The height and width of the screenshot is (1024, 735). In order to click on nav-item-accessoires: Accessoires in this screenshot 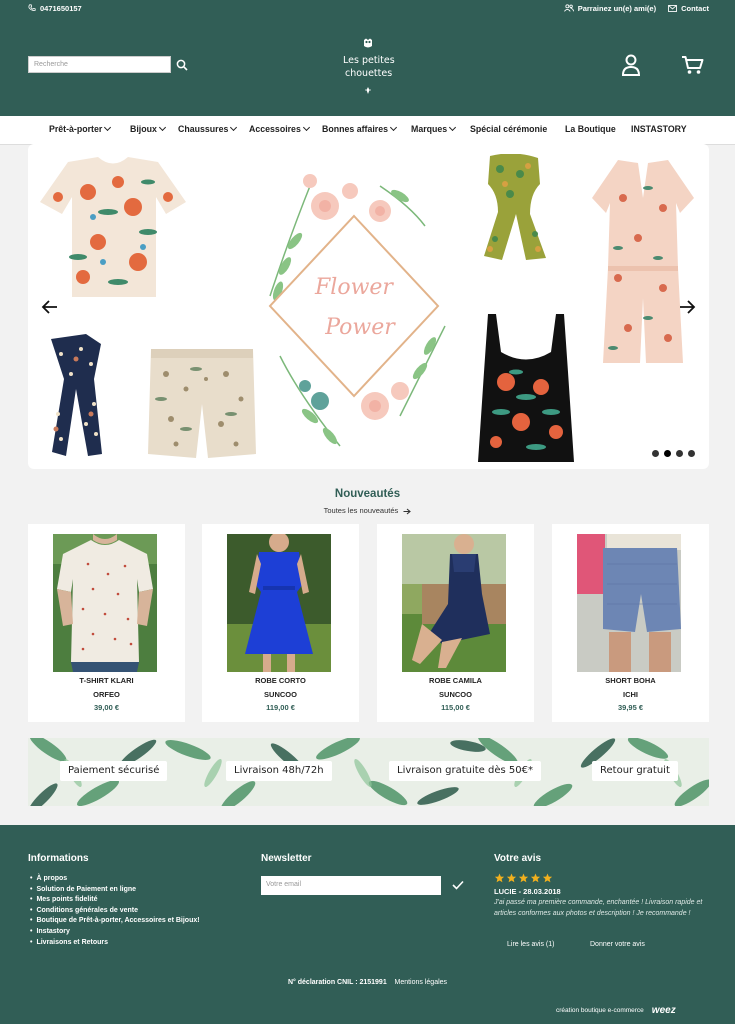, I will do `click(279, 128)`.